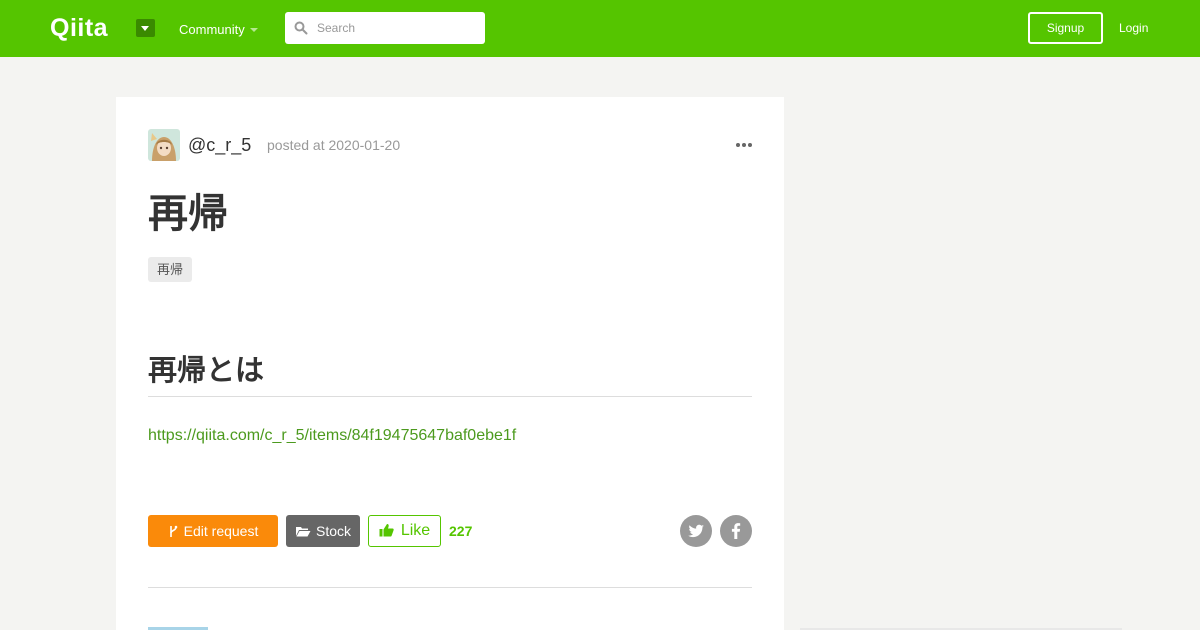 The height and width of the screenshot is (630, 1200). What do you see at coordinates (170, 269) in the screenshot?
I see `tag-badge: 再帰` at bounding box center [170, 269].